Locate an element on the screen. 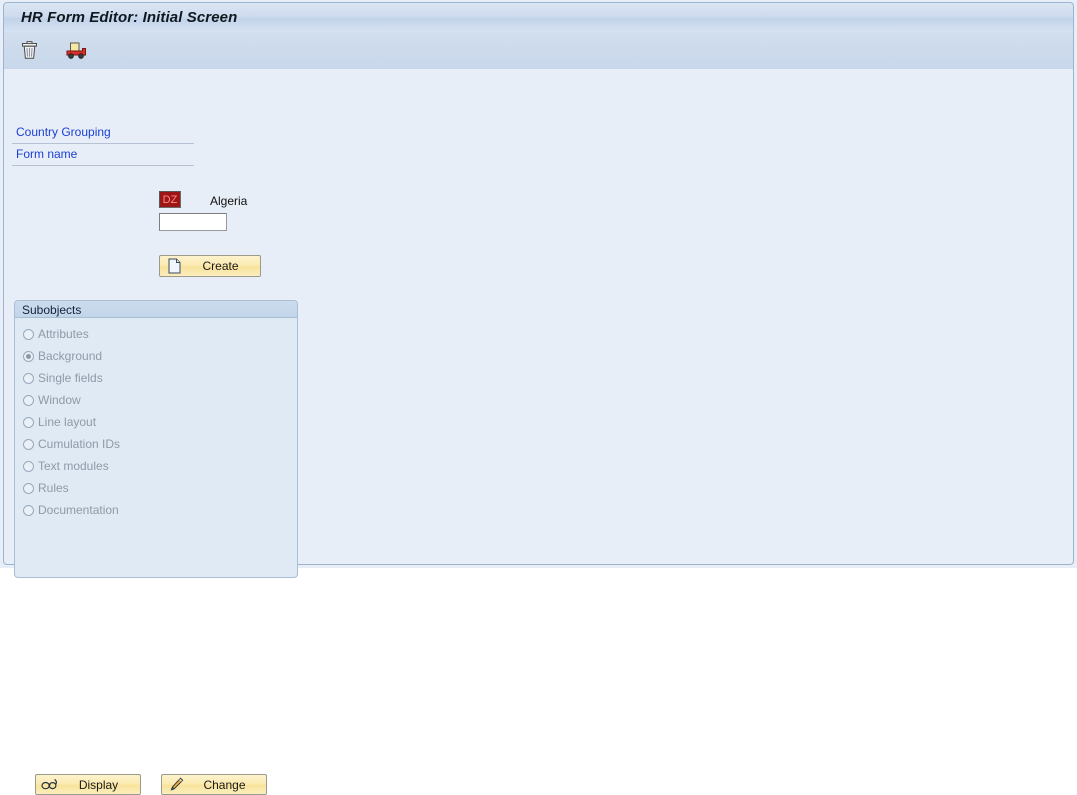  toolbar: © www.tutorialkart.com is located at coordinates (538, 63).